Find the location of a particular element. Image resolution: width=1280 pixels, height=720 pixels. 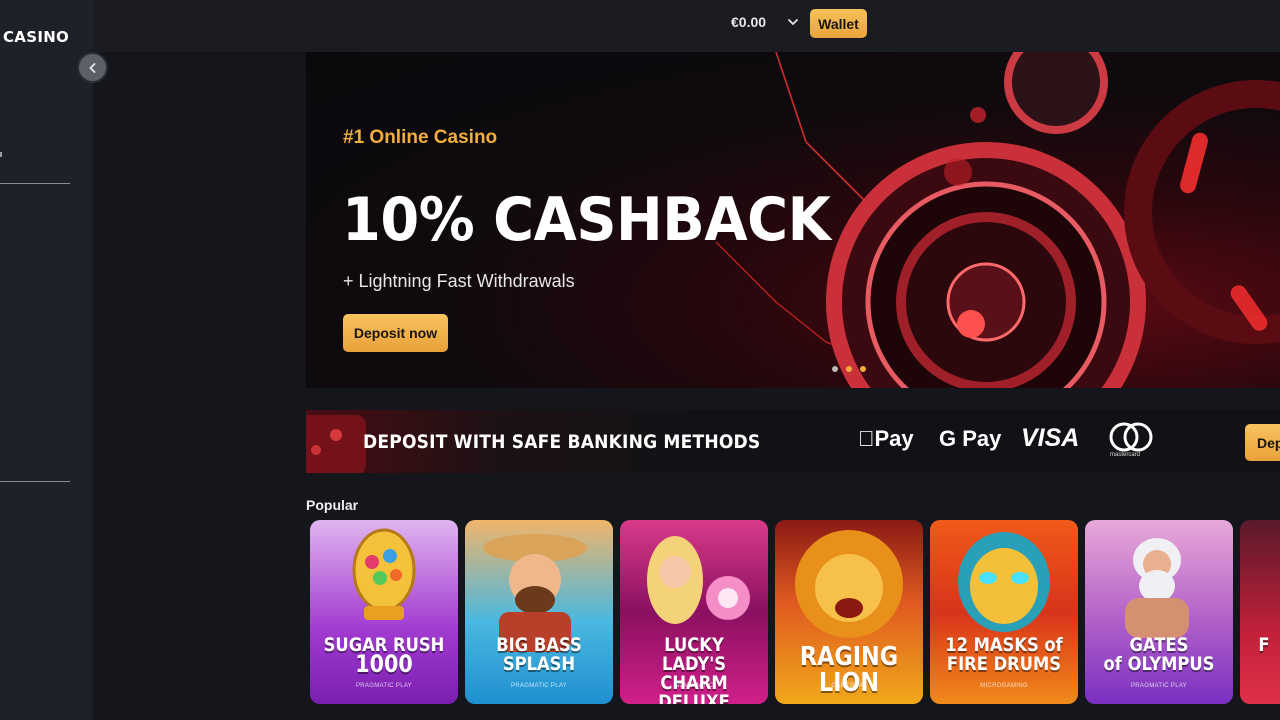

deposit-button: Dep is located at coordinates (1262, 442).